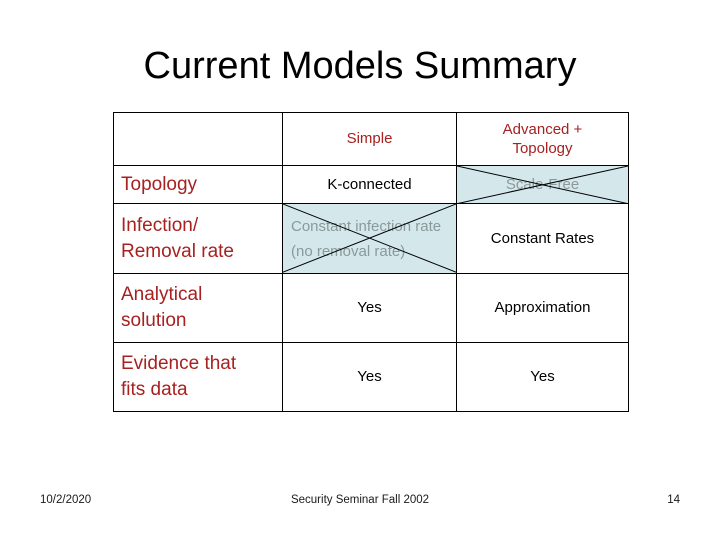 Image resolution: width=720 pixels, height=540 pixels. I want to click on column-header-advanced-line2: Topology, so click(542, 148).